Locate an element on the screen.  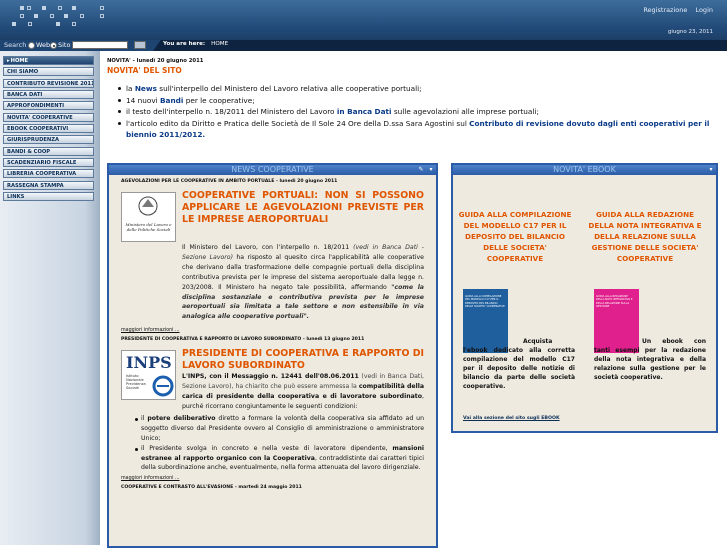
ebook-box-title: NOVITA' EBOOK is located at coordinates (584, 169).